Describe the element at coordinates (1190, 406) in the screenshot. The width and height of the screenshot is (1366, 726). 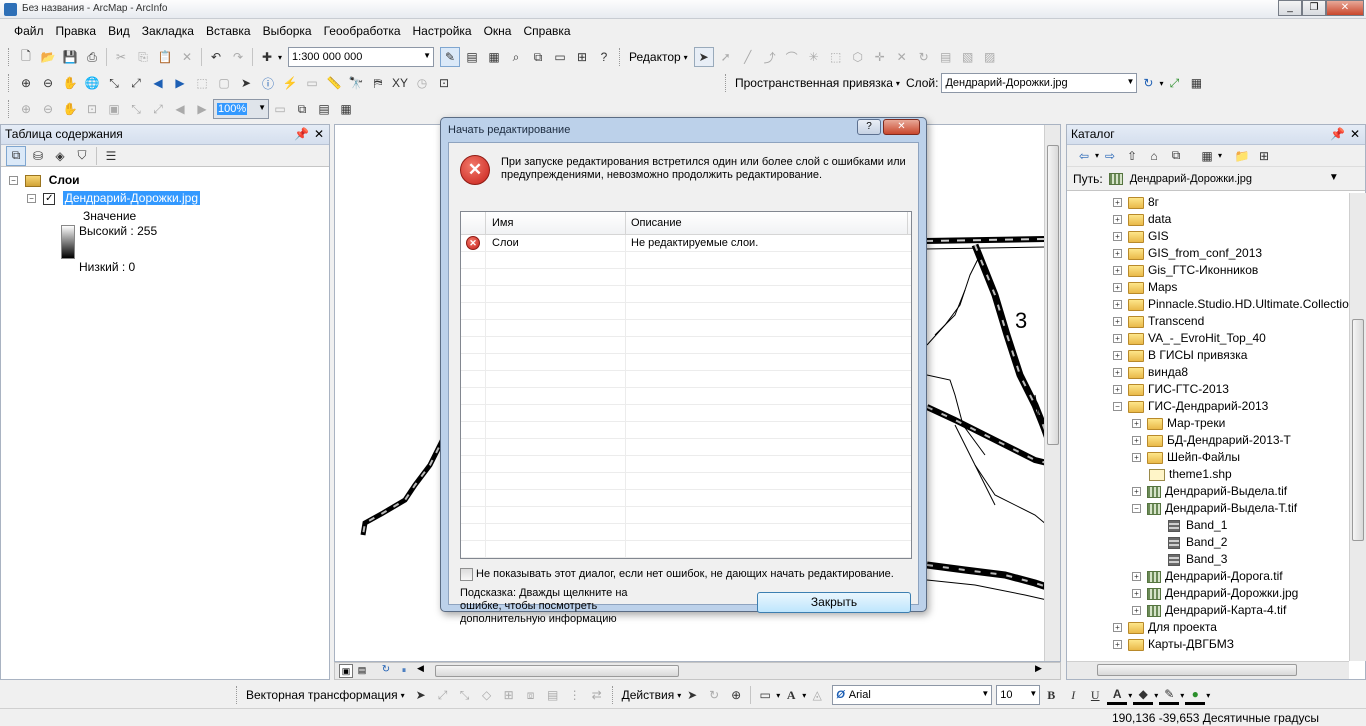
I see `catalog-item: − ГИС-Дендрарий-2013` at that location.